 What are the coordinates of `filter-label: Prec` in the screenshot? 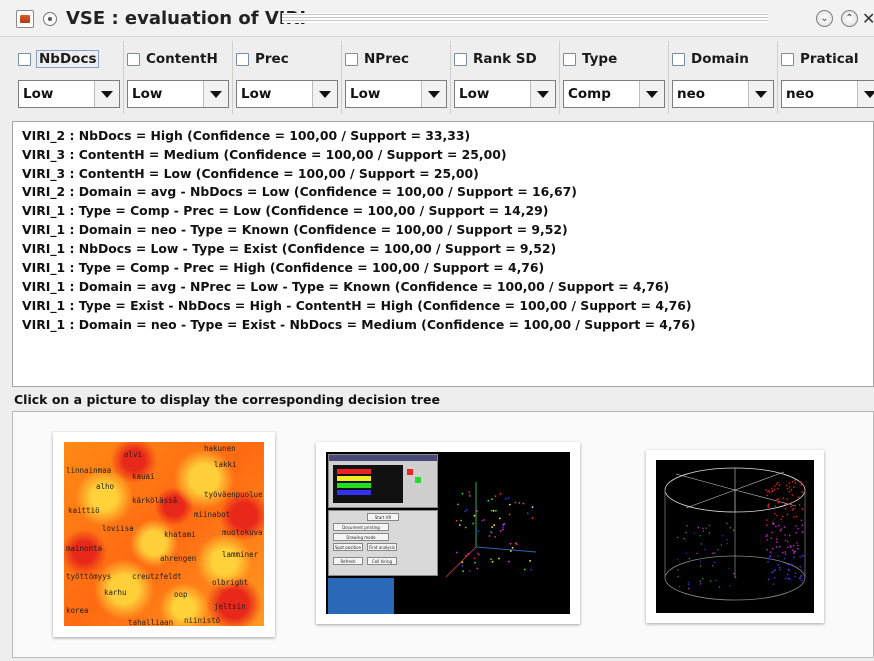 It's located at (272, 59).